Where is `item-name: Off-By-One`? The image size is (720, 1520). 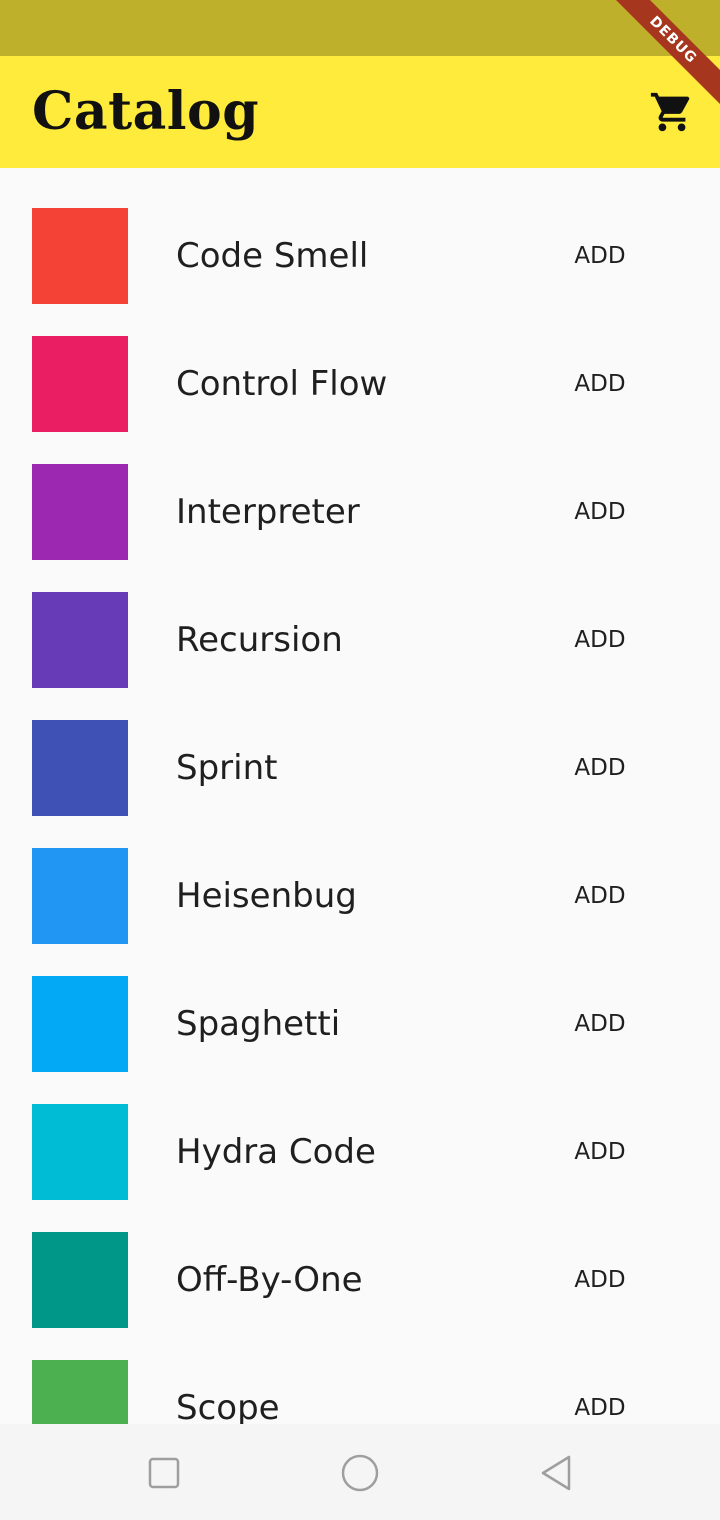 item-name: Off-By-One is located at coordinates (269, 1280).